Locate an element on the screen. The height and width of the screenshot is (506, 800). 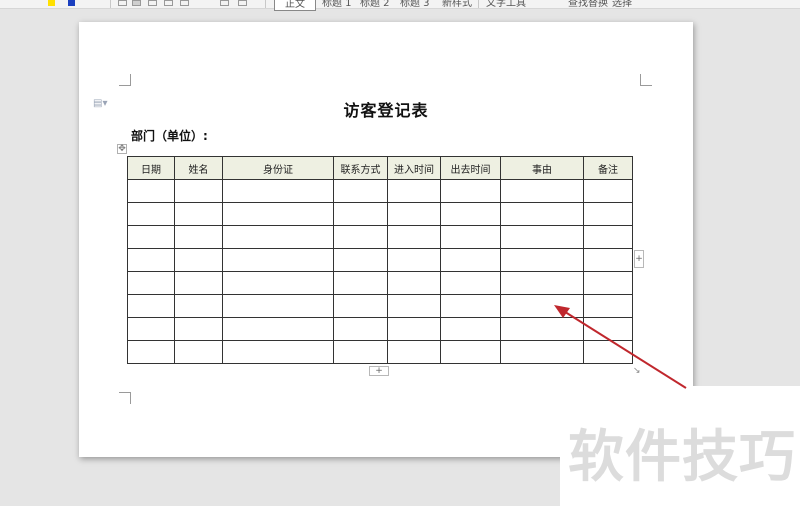
new-style-button: 新样式 is located at coordinates (457, 4).